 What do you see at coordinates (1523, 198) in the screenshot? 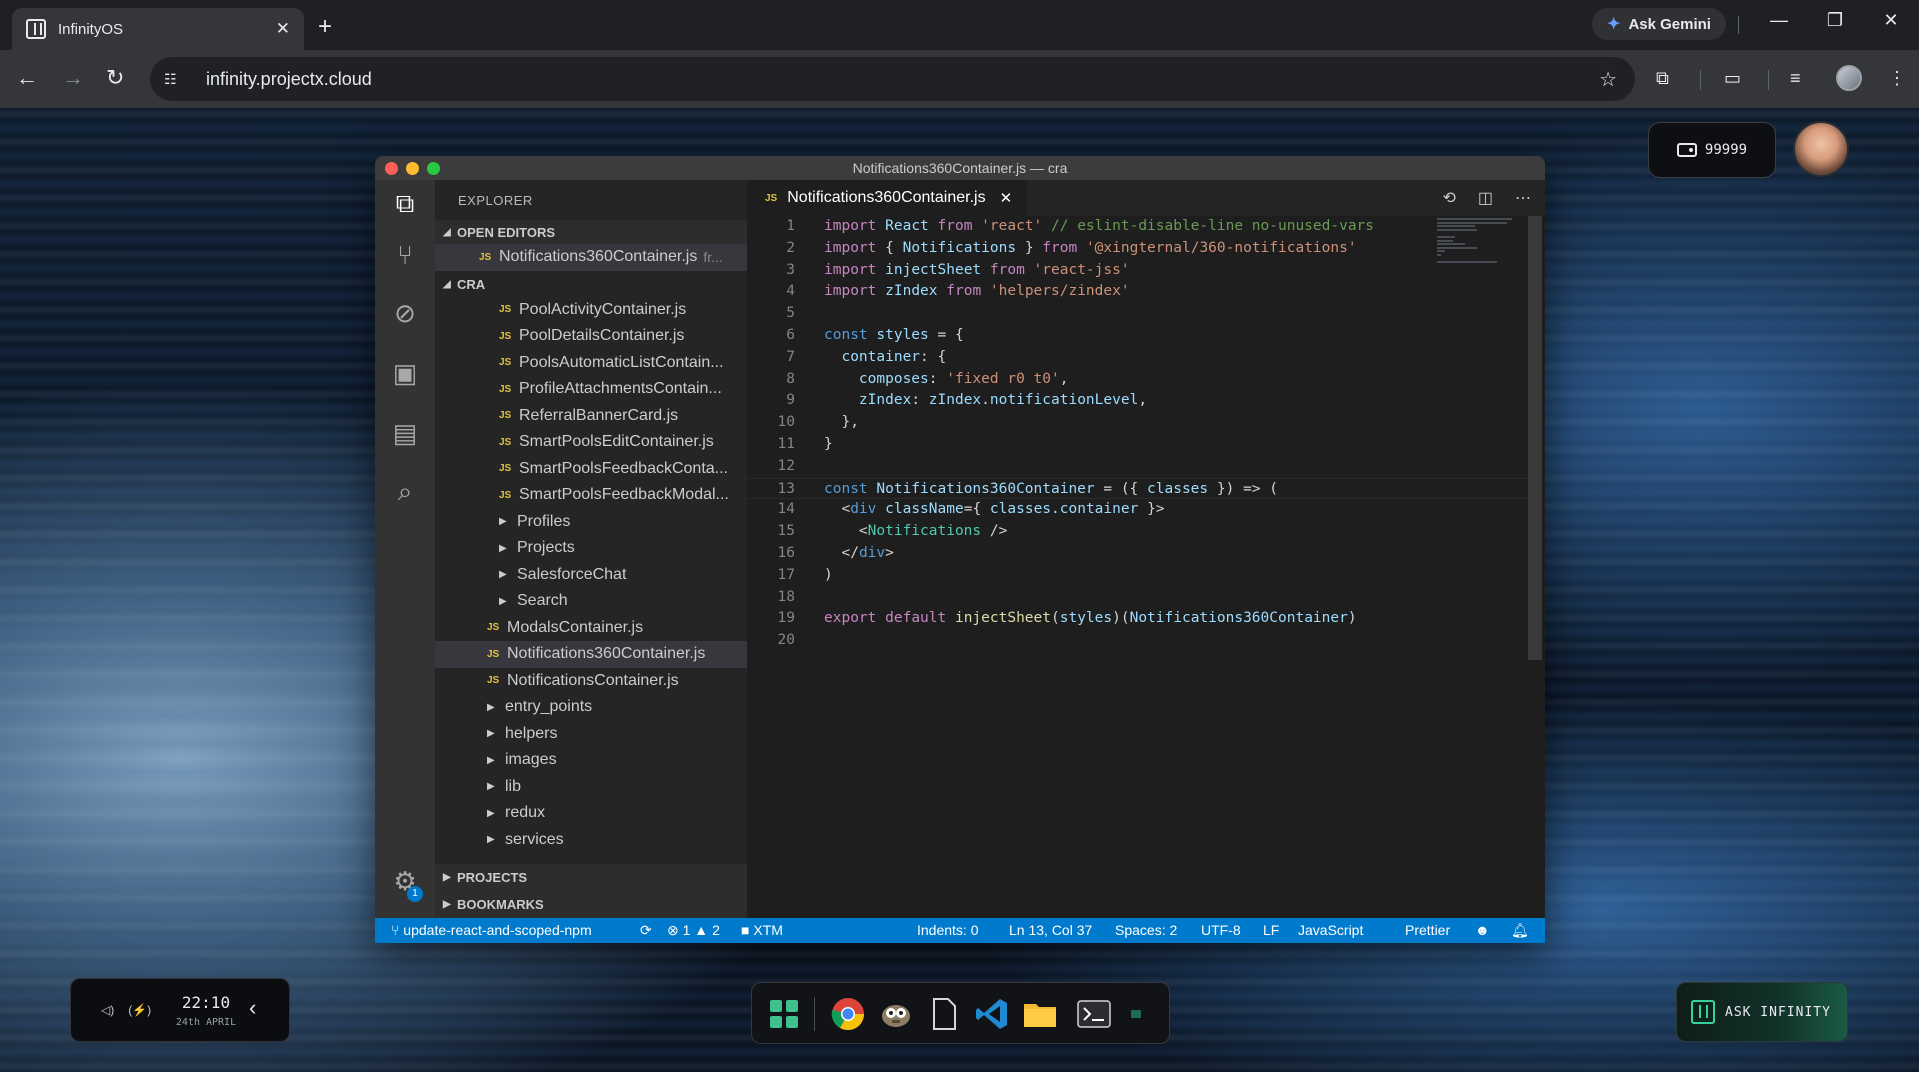
I see `more-actions-icon: ⋯` at bounding box center [1523, 198].